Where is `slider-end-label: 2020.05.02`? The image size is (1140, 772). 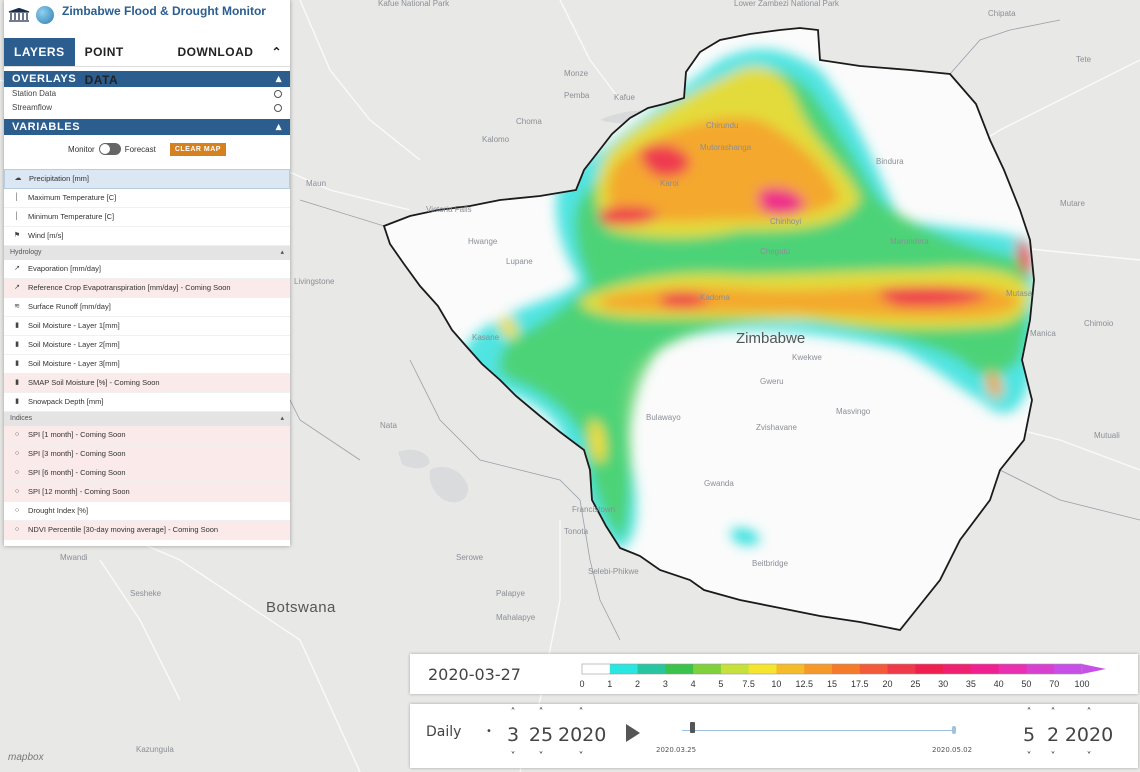
slider-end-label: 2020.05.02 is located at coordinates (952, 750).